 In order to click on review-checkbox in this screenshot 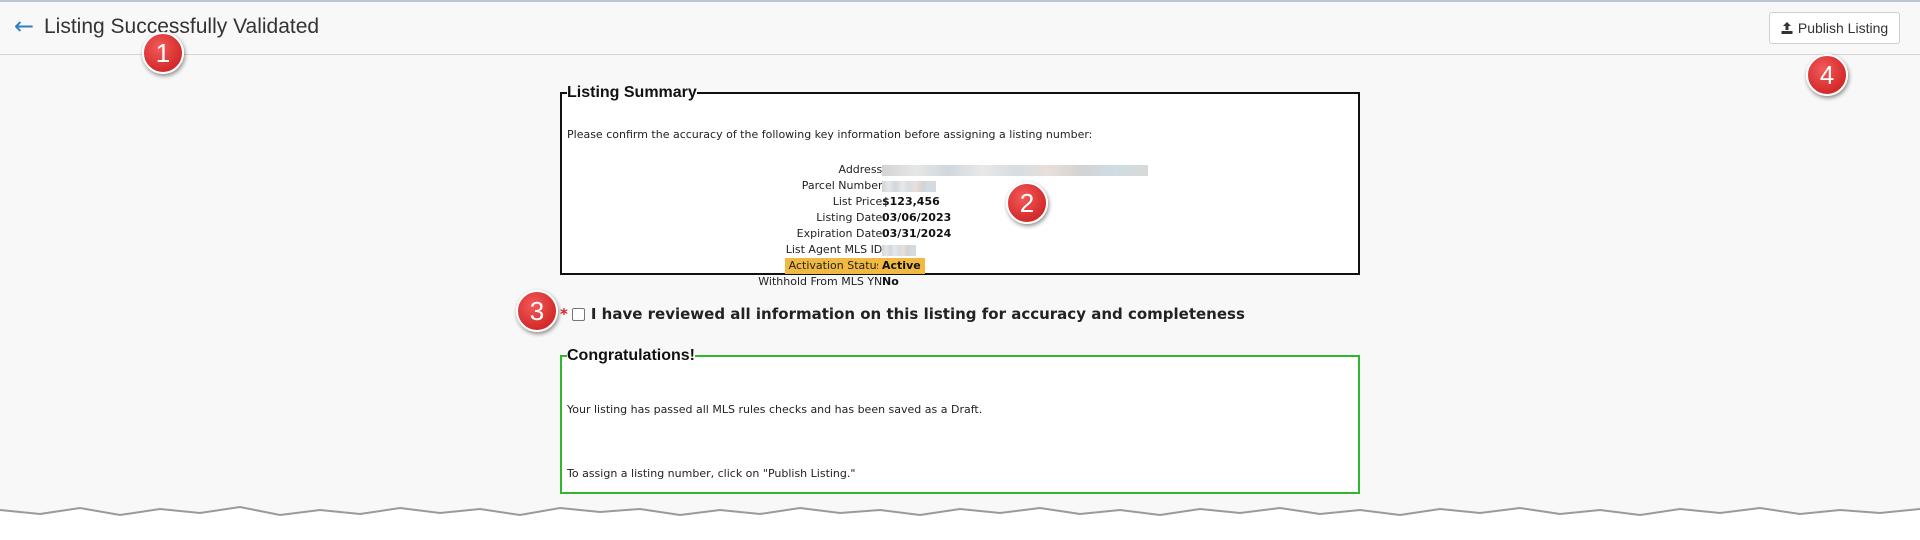, I will do `click(578, 314)`.